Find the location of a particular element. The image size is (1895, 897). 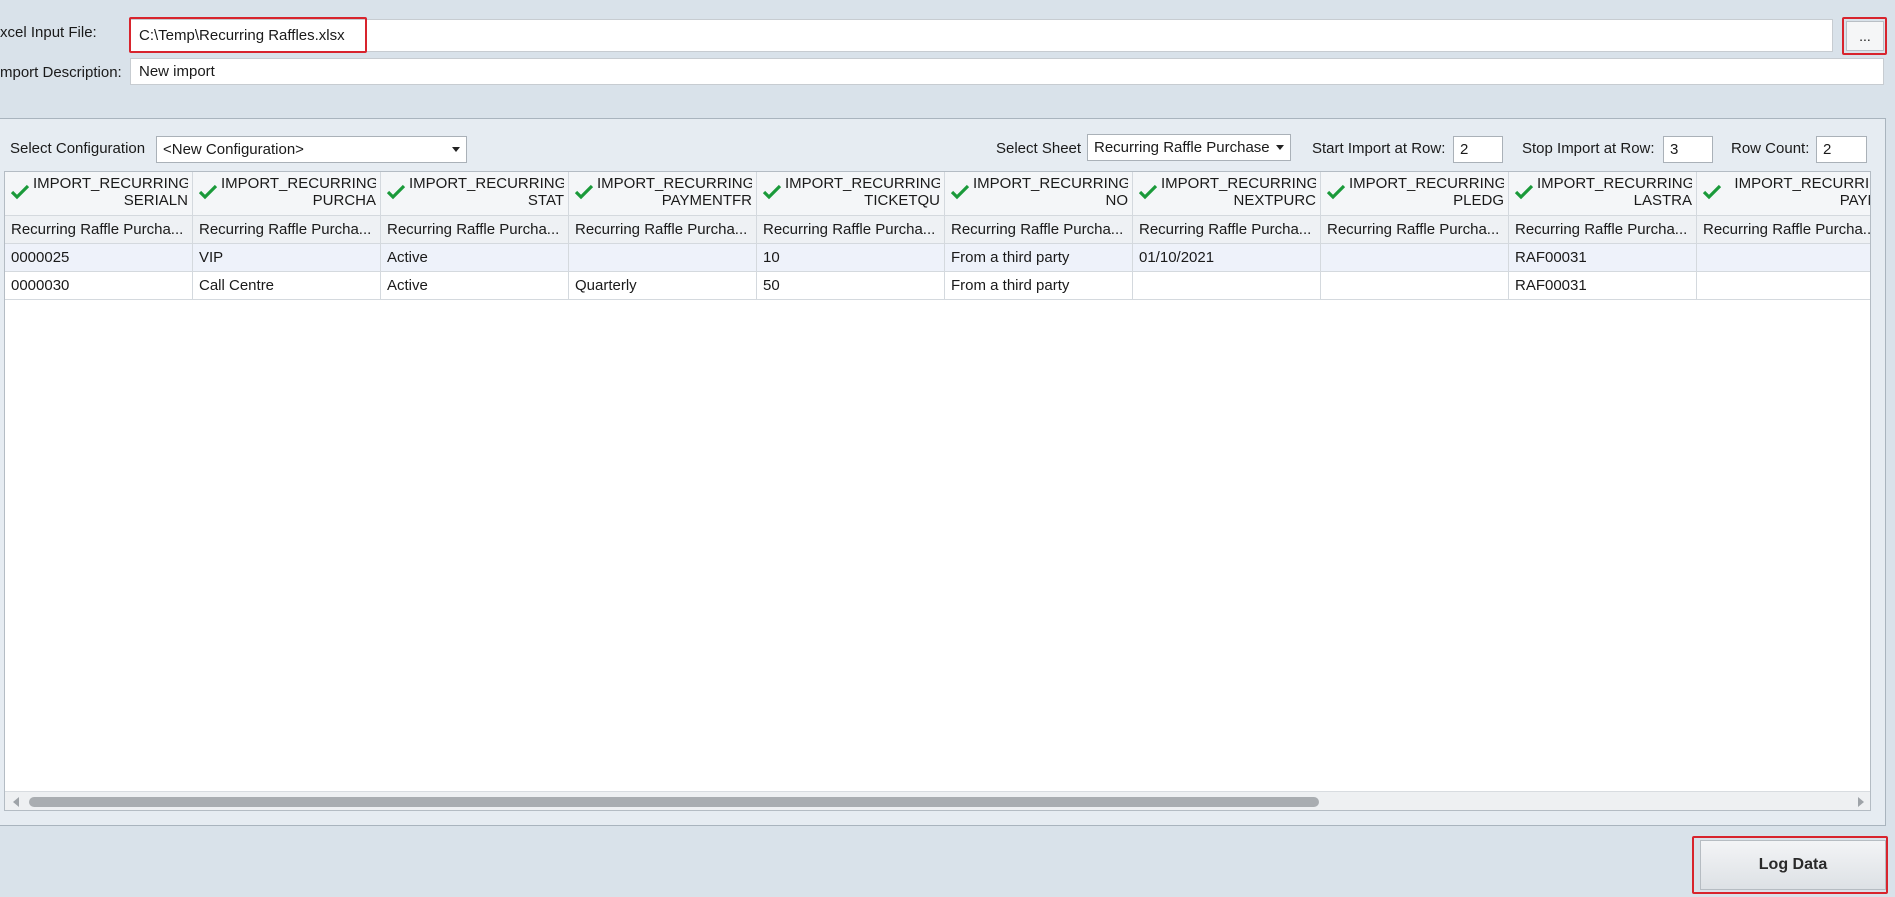

stop-import-row-input: 3 is located at coordinates (1688, 149).